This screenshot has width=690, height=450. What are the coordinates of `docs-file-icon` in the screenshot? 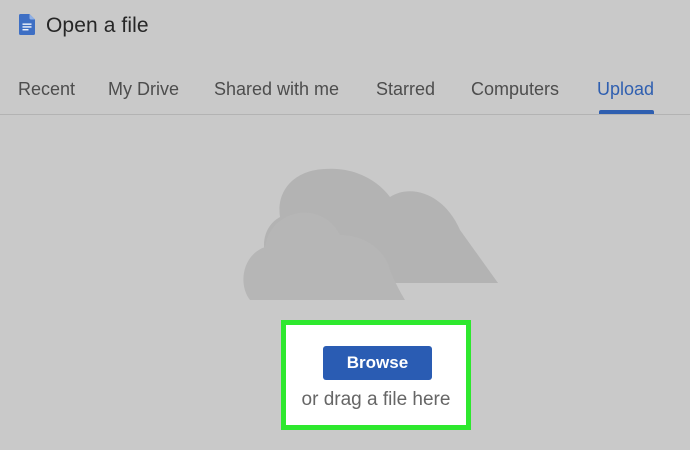 It's located at (27, 24).